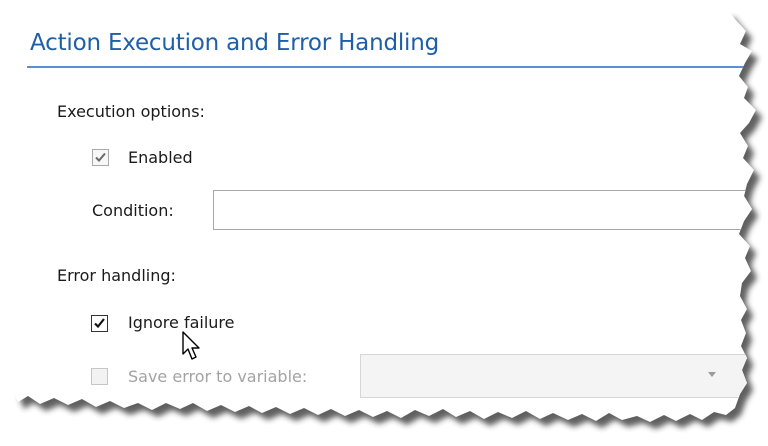 This screenshot has width=768, height=446. What do you see at coordinates (131, 111) in the screenshot?
I see `execution-options-heading: Execution options:` at bounding box center [131, 111].